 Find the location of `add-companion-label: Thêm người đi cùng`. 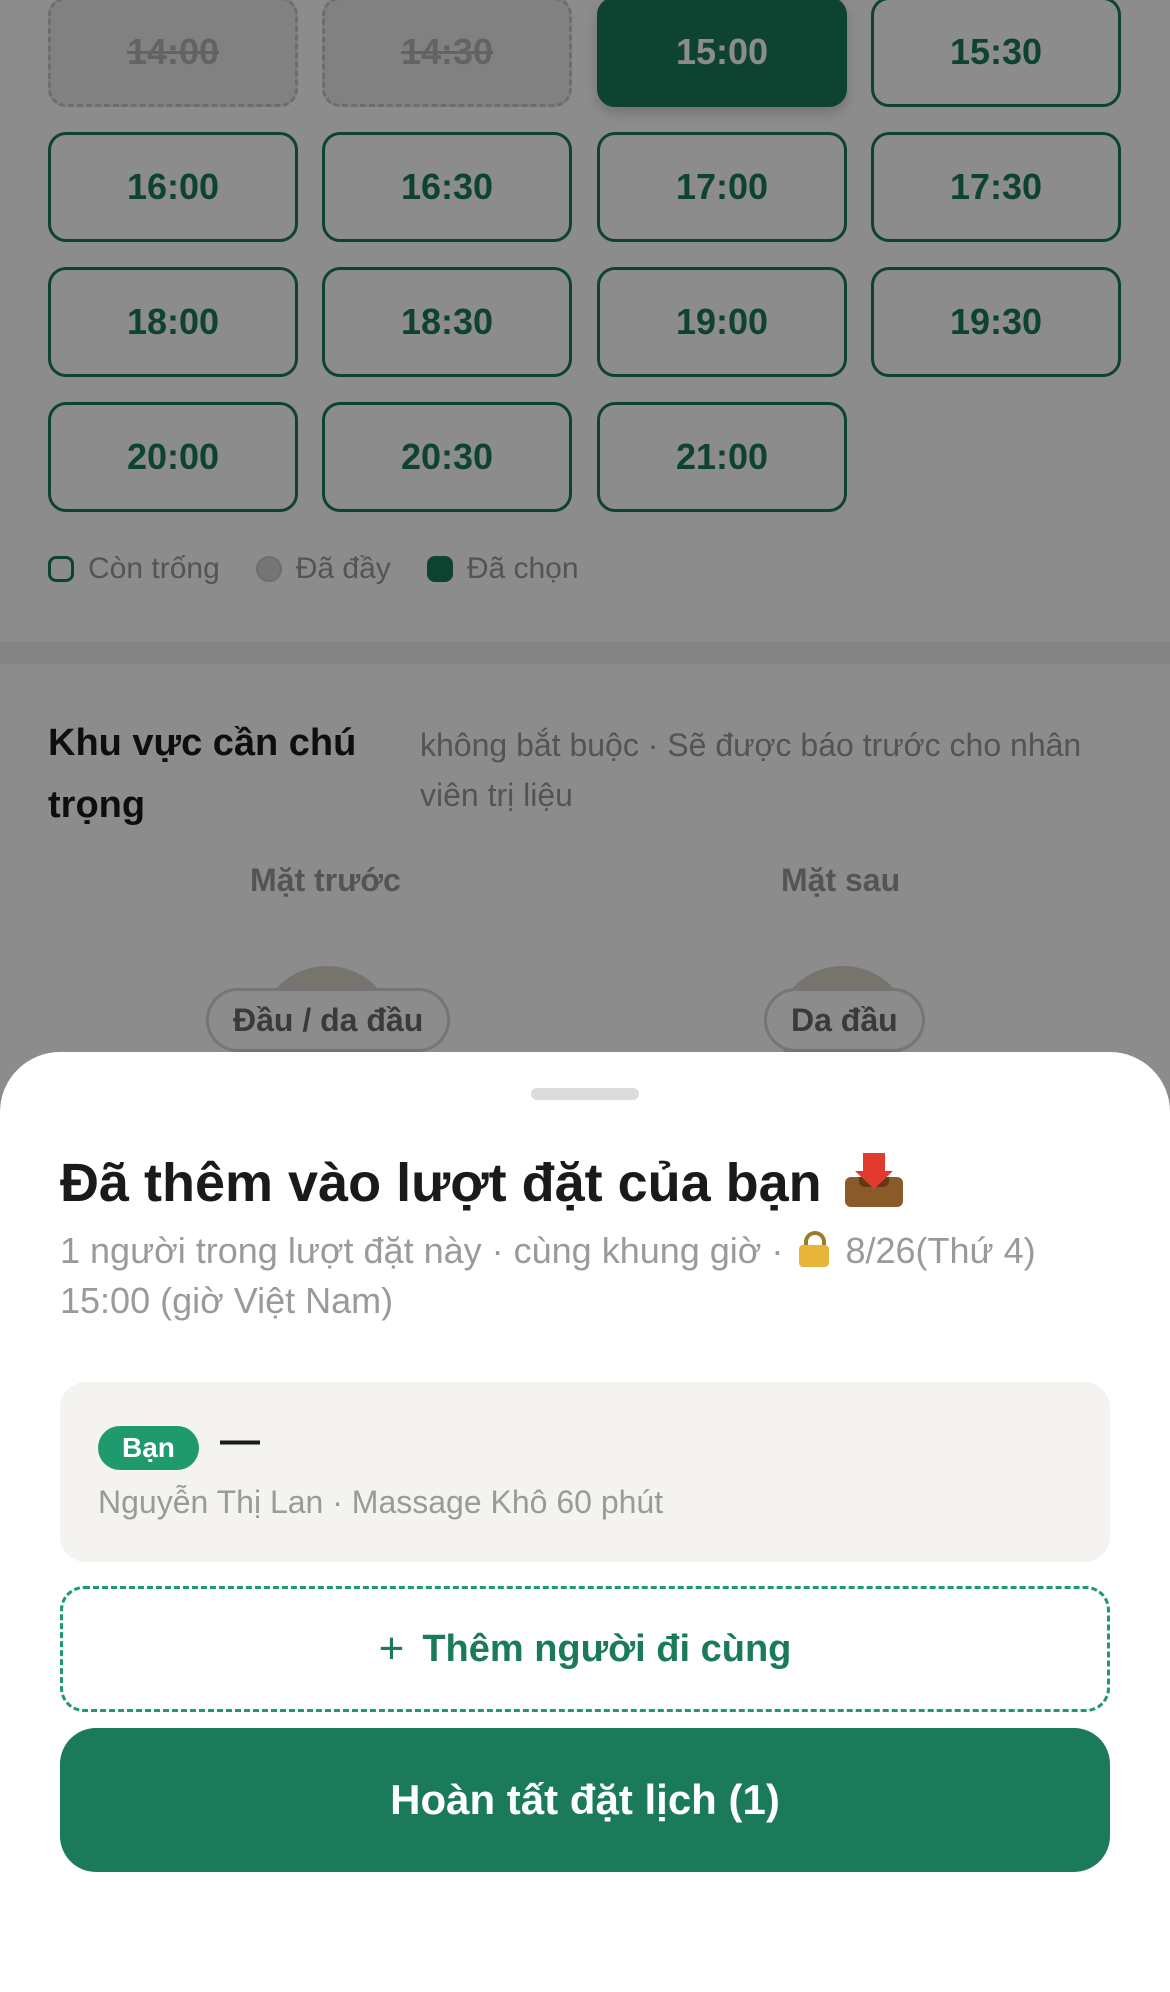

add-companion-label: Thêm người đi cùng is located at coordinates (607, 1648).